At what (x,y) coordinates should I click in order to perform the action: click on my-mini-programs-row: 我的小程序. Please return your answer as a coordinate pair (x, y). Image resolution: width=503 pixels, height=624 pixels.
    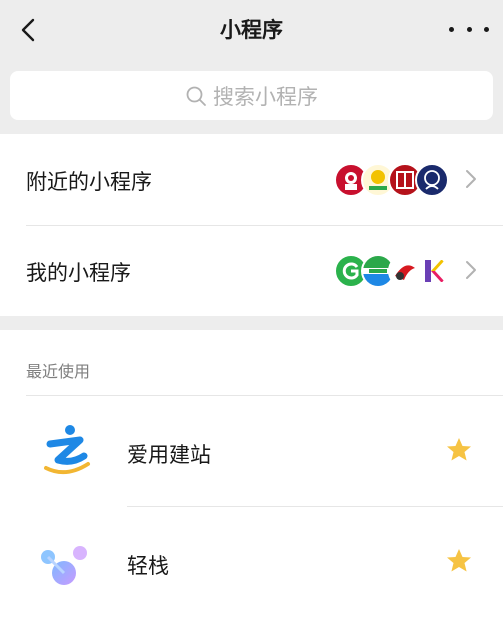
    Looking at the image, I should click on (251, 270).